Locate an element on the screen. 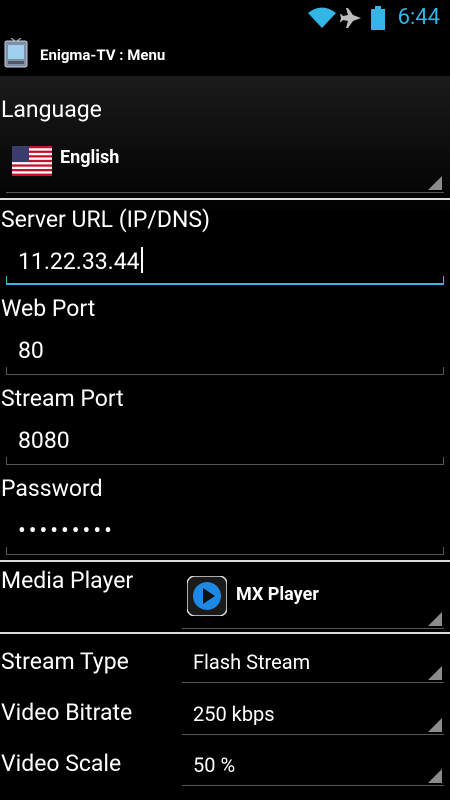 The width and height of the screenshot is (450, 800). stream-port-label: Stream Port is located at coordinates (62, 398).